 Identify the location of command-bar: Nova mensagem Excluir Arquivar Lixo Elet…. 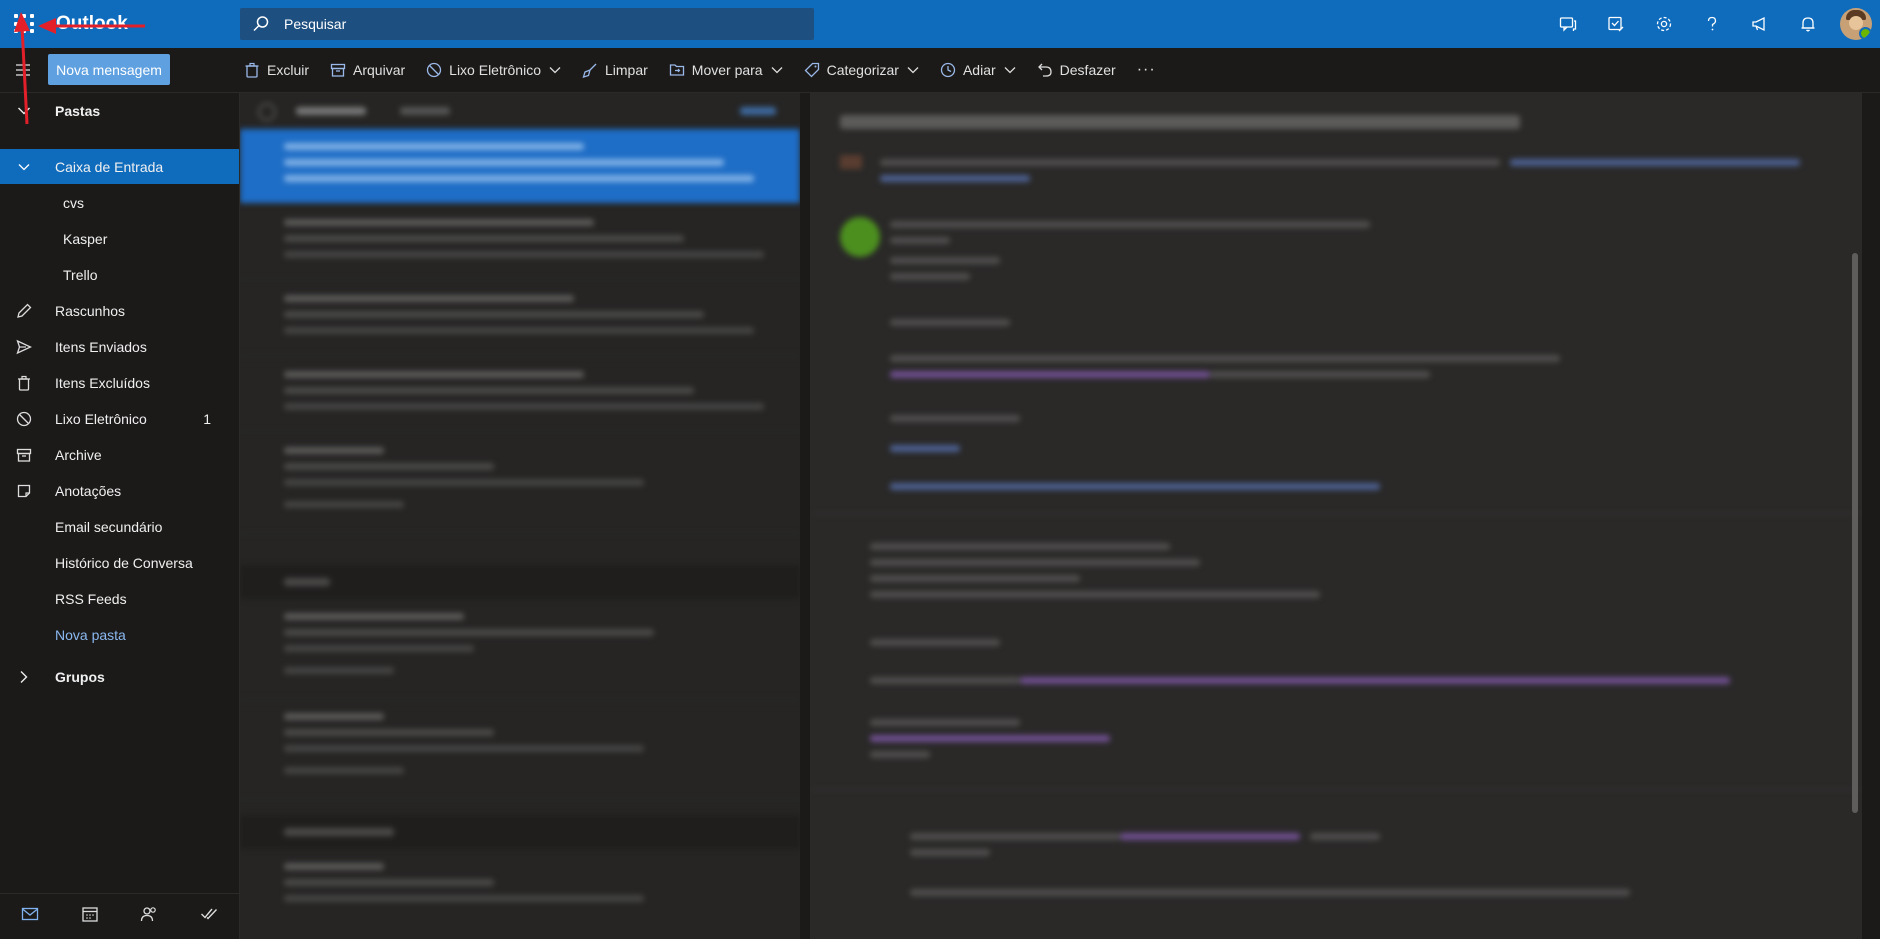
(940, 70).